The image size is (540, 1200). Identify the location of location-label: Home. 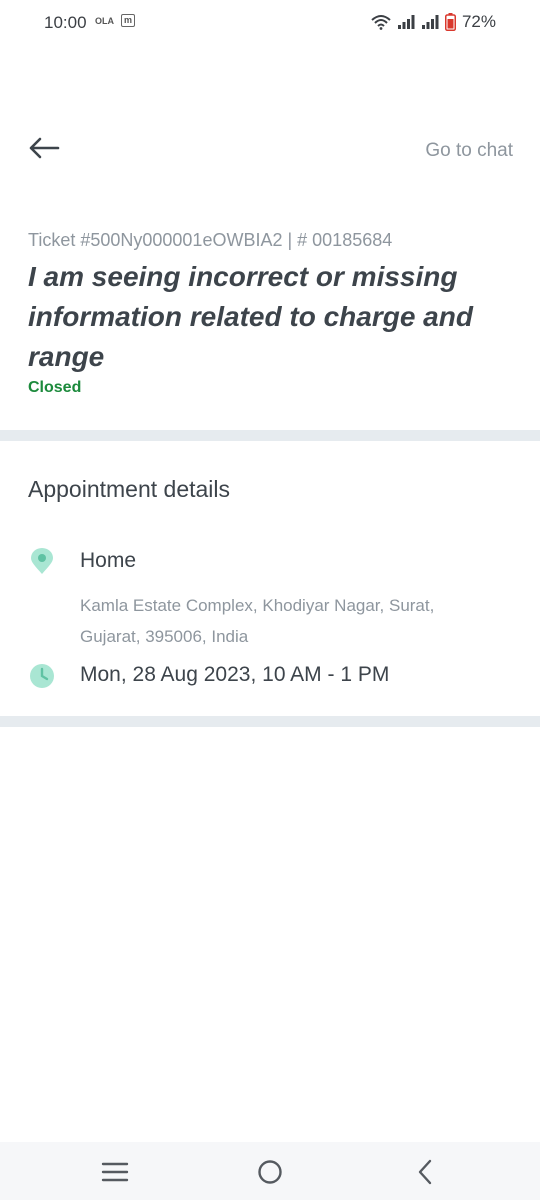
(108, 560).